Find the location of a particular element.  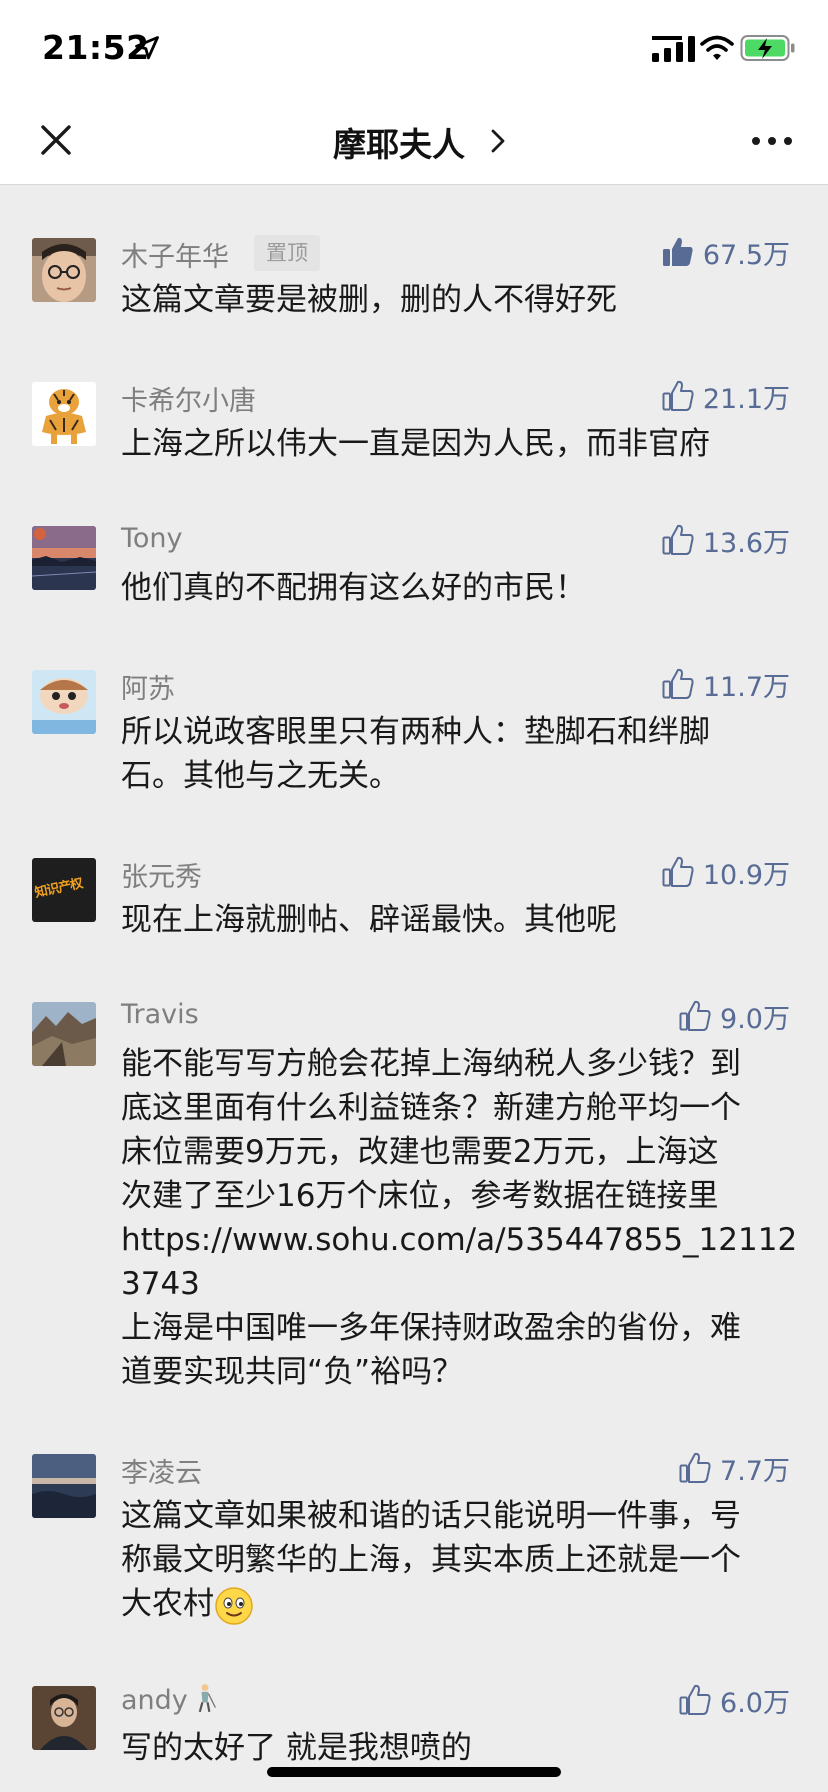

like-count: 6.0万 is located at coordinates (755, 1703).